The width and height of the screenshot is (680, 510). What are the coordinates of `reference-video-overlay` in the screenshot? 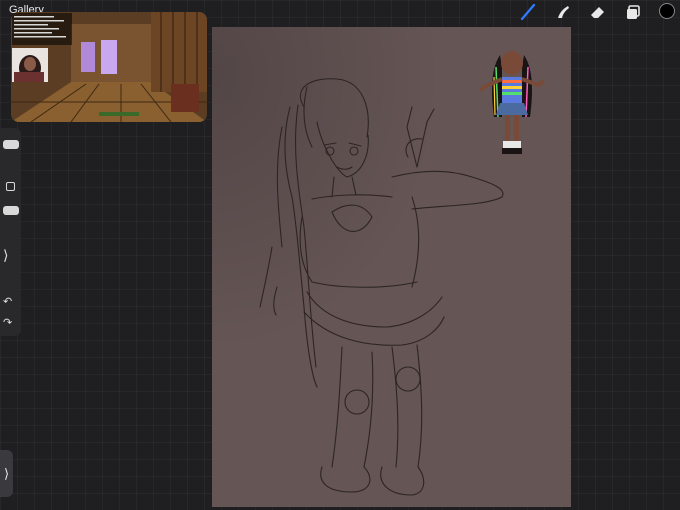 It's located at (109, 67).